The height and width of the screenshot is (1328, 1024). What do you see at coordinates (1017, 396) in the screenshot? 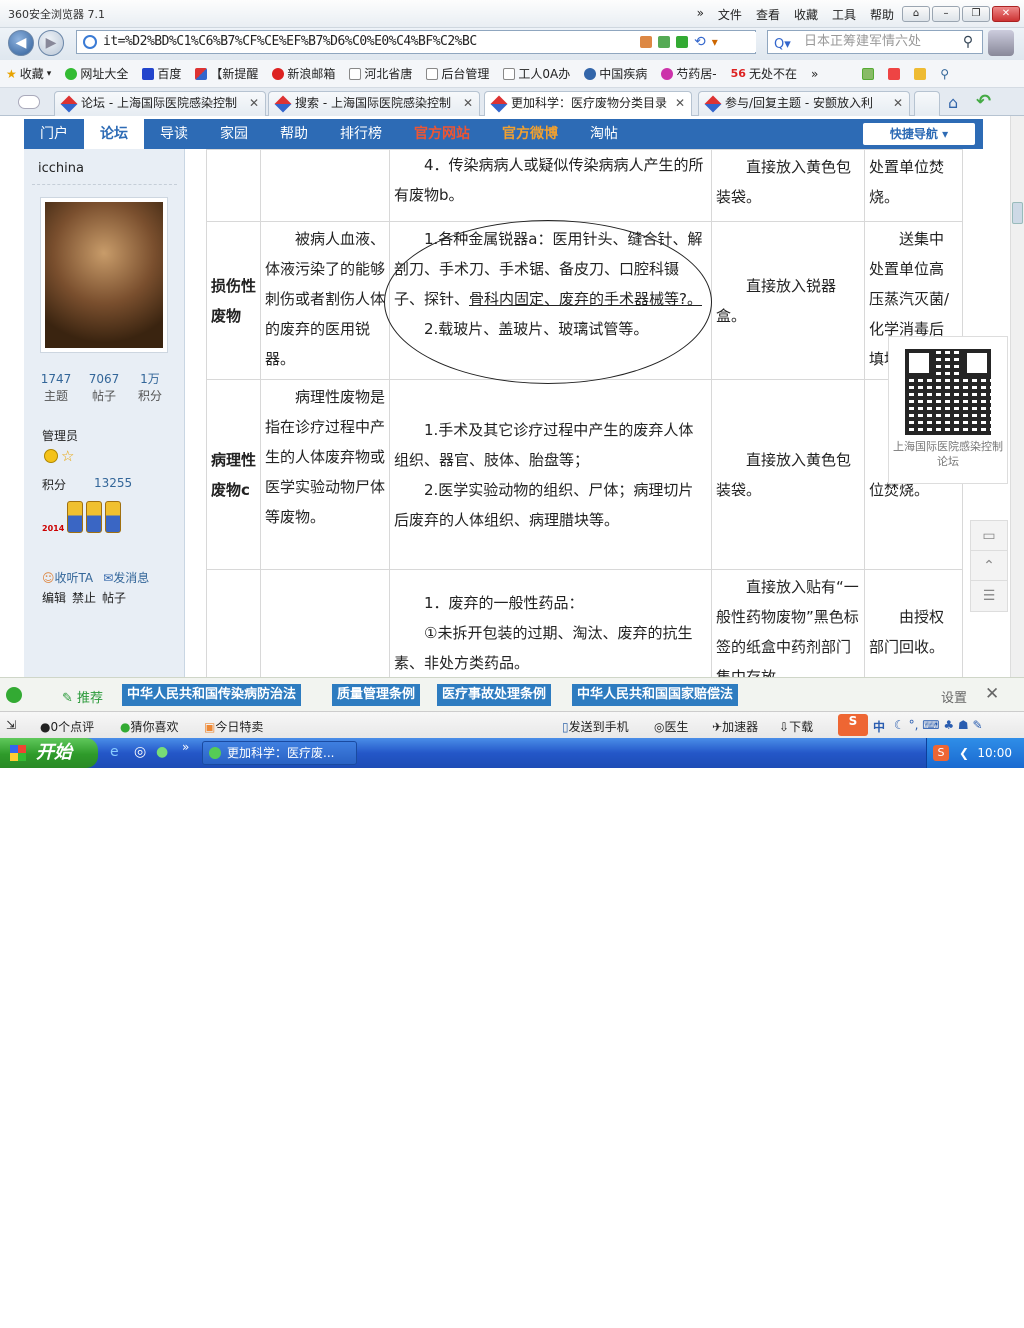
I see `vertical-scrollbar` at bounding box center [1017, 396].